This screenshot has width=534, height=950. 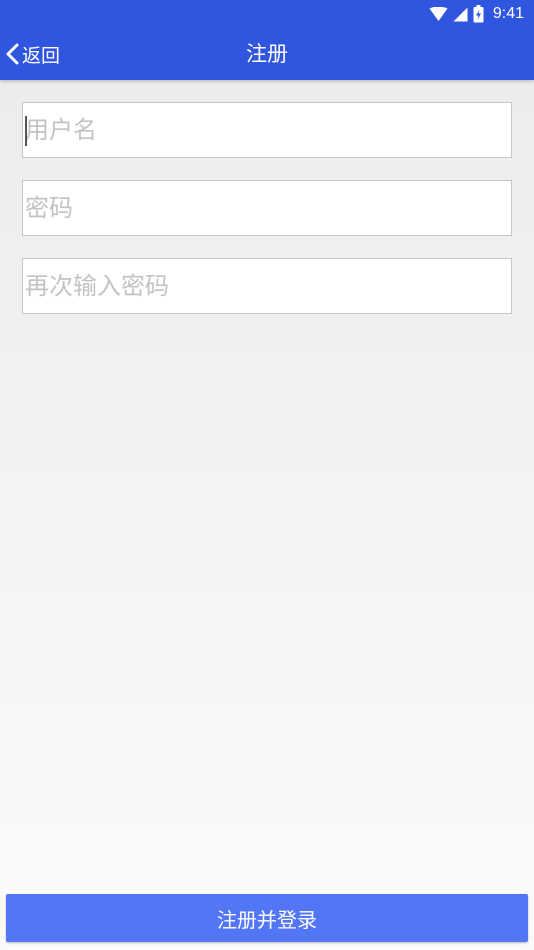 I want to click on signal-icon, so click(x=460, y=14).